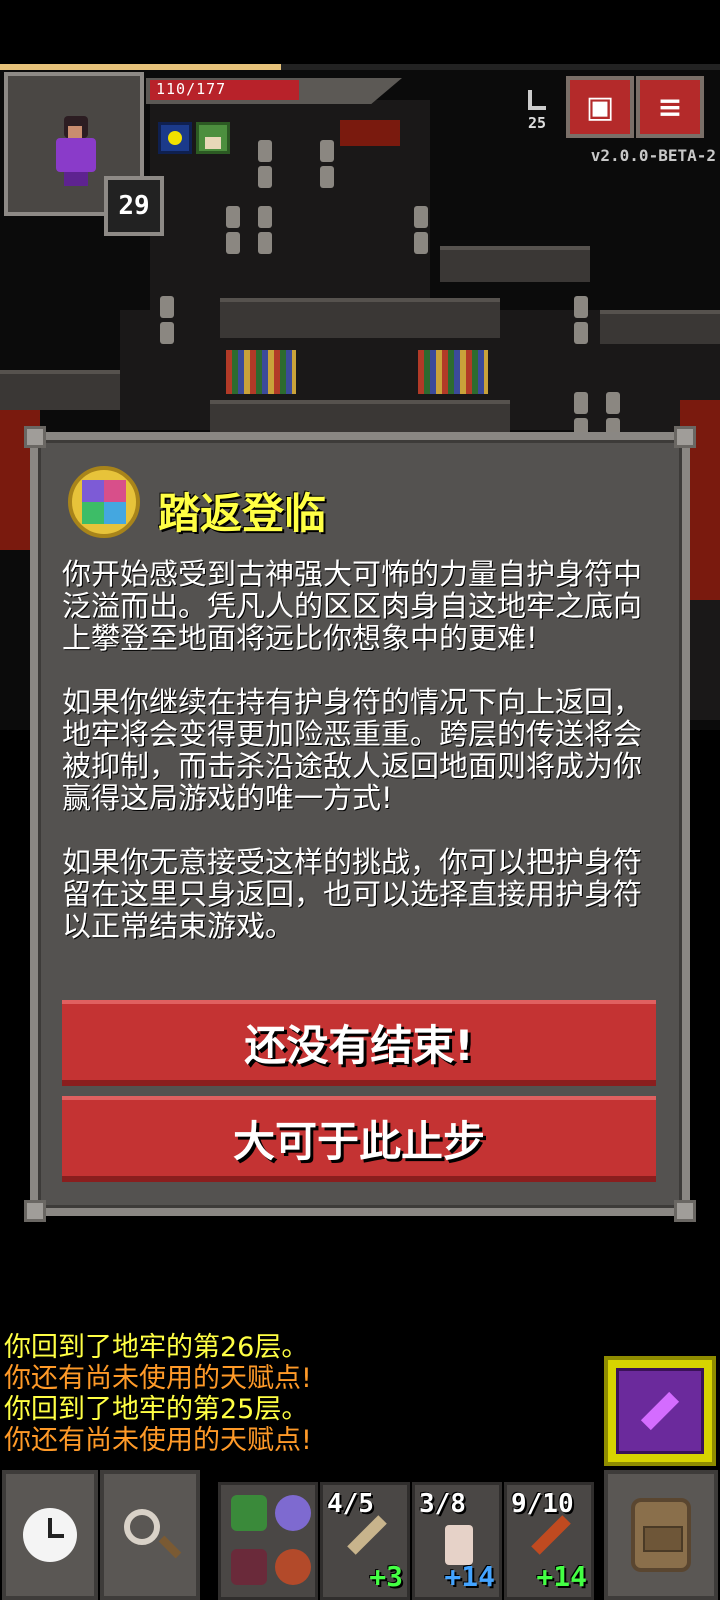  Describe the element at coordinates (213, 138) in the screenshot. I see `herb-buff-icon` at that location.